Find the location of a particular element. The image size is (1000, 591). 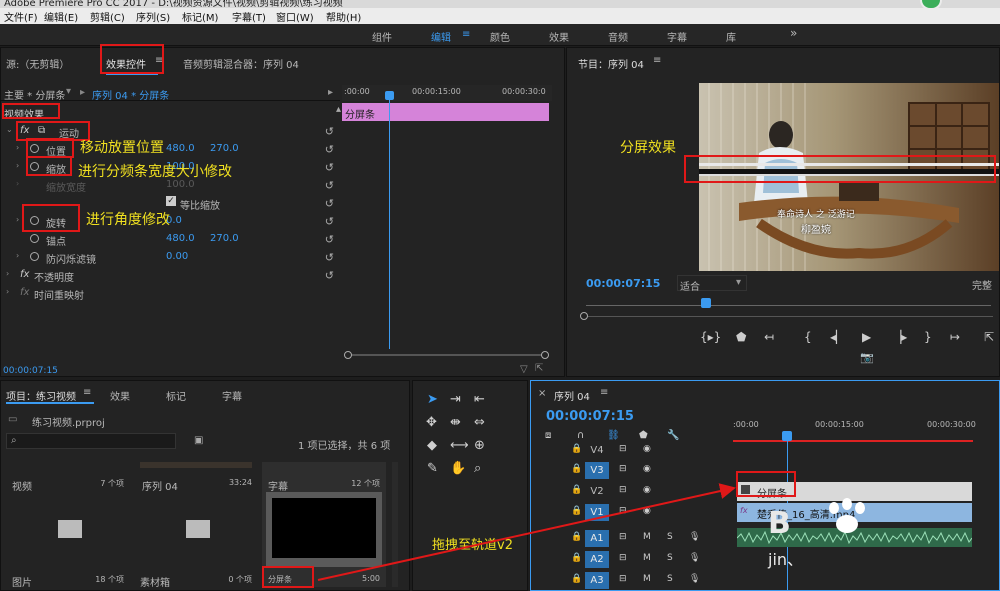

watermark-text: jin、 is located at coordinates (786, 559).